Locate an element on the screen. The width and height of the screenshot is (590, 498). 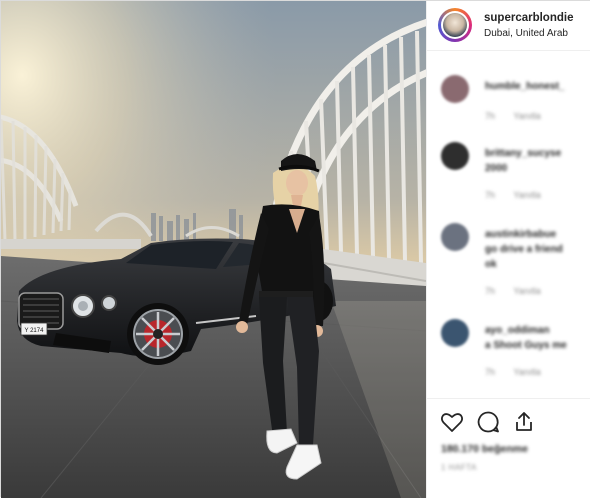
comment-text: brittany_sucyse 2000 is located at coordinates (535, 161).